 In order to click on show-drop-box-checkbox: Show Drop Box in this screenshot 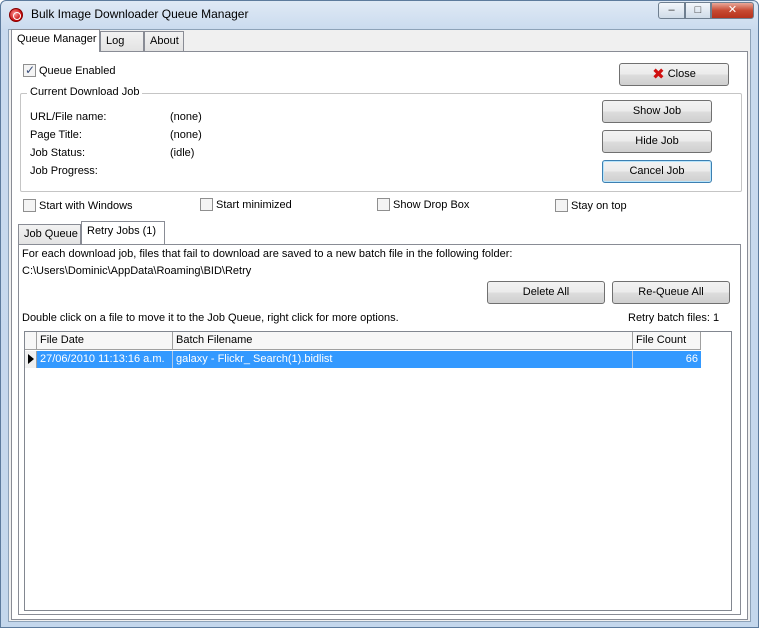, I will do `click(423, 206)`.